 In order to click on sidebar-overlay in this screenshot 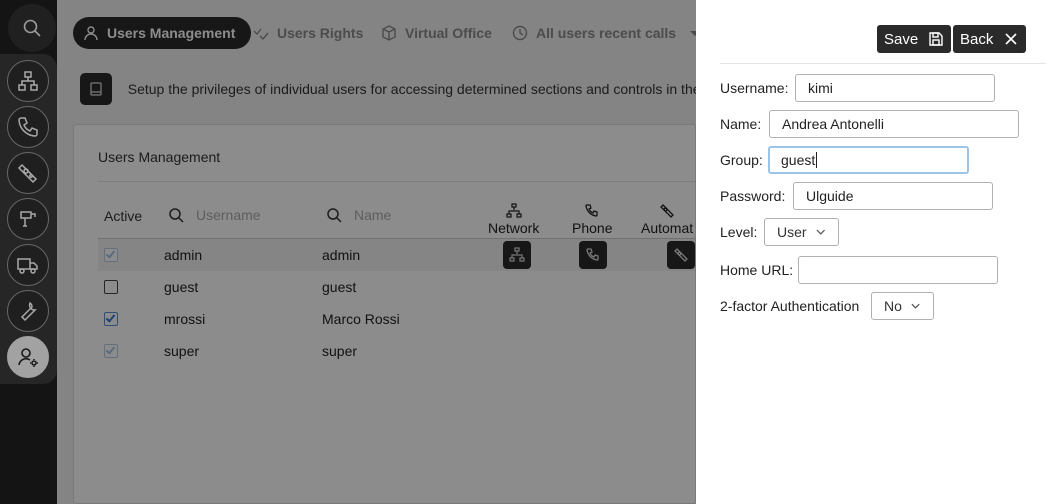, I will do `click(28, 252)`.